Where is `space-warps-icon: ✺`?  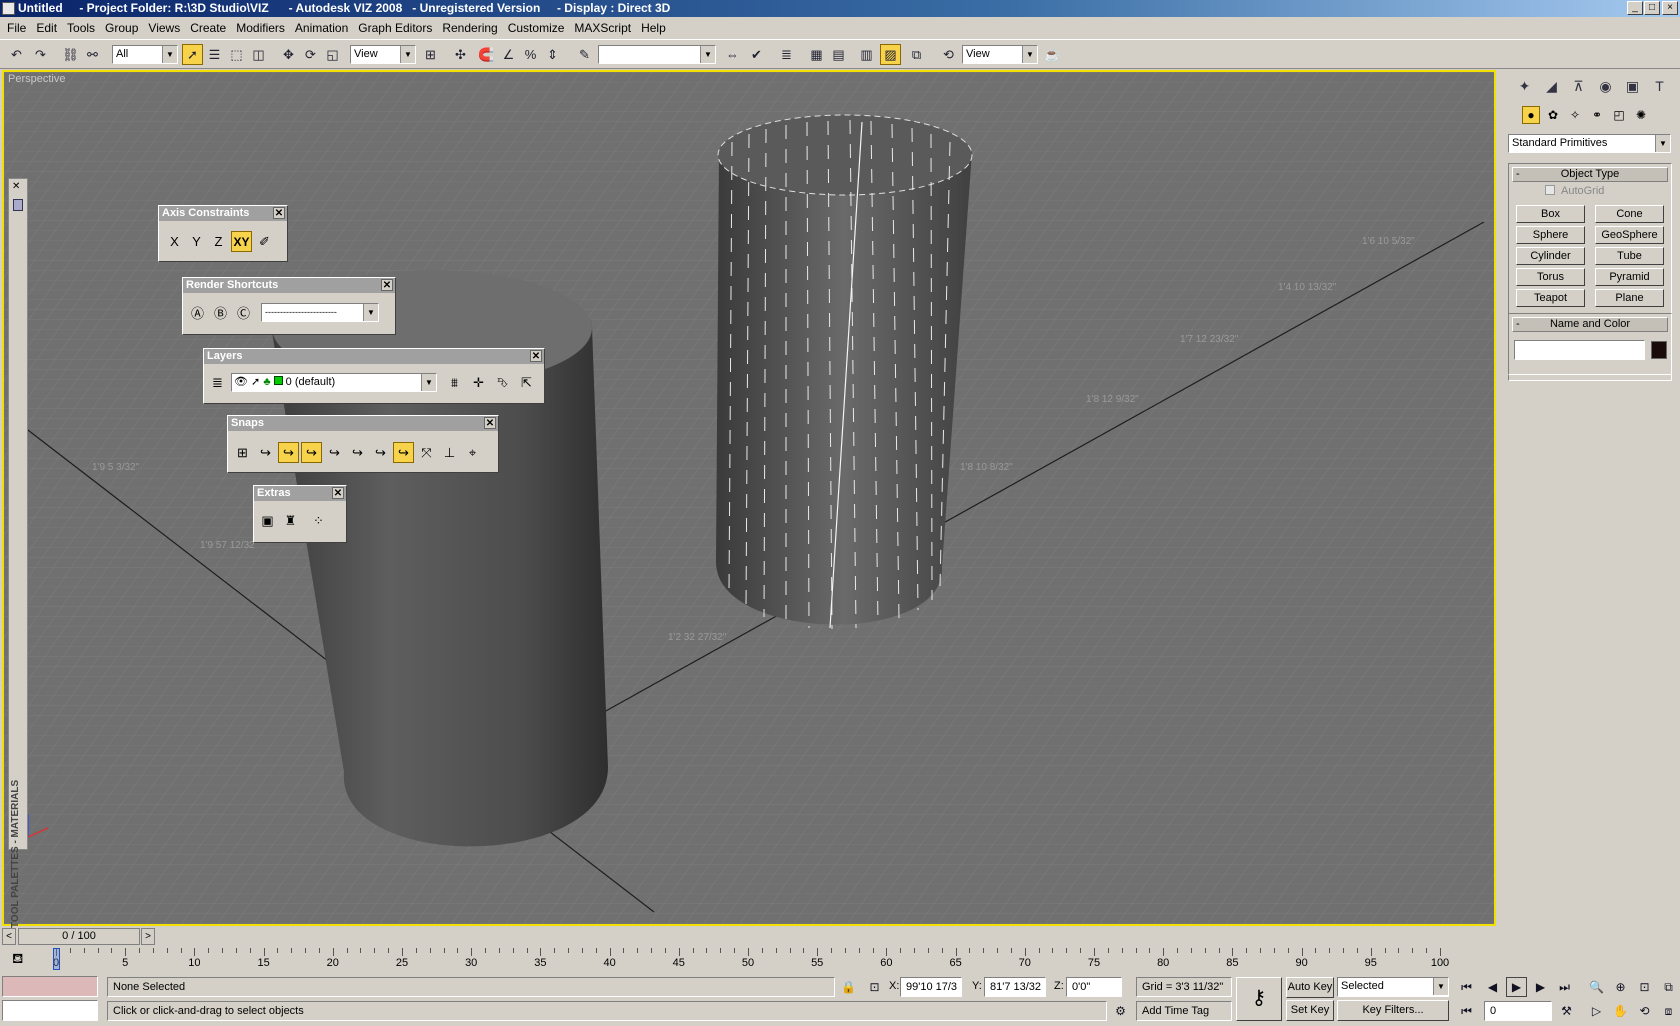
space-warps-icon: ✺ is located at coordinates (1641, 115).